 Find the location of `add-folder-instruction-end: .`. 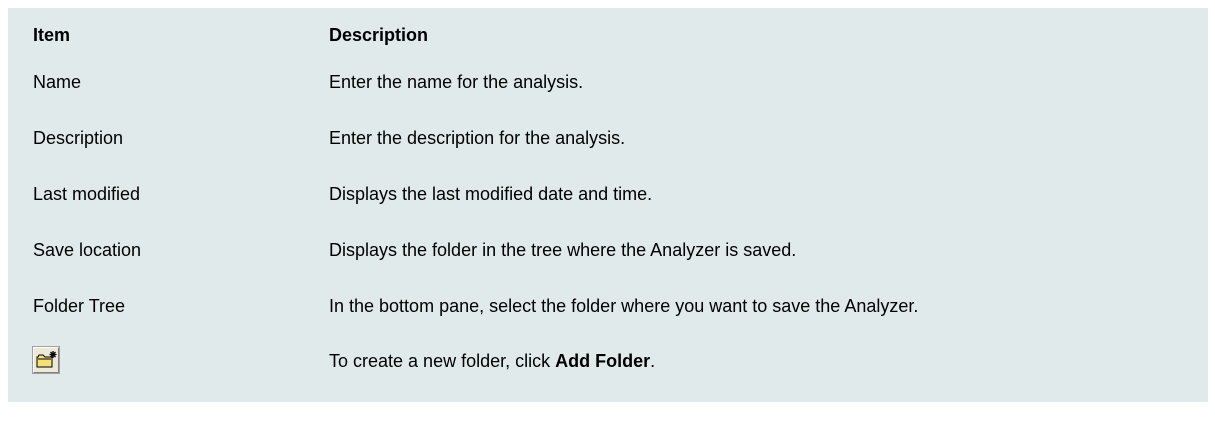

add-folder-instruction-end: . is located at coordinates (653, 361).